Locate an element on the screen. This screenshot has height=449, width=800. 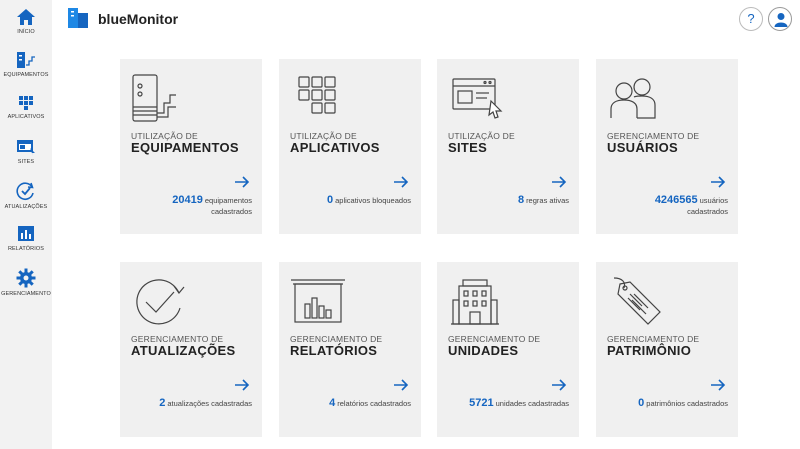
sidebar-item-label: GERENCIAMENTO is located at coordinates (26, 294).